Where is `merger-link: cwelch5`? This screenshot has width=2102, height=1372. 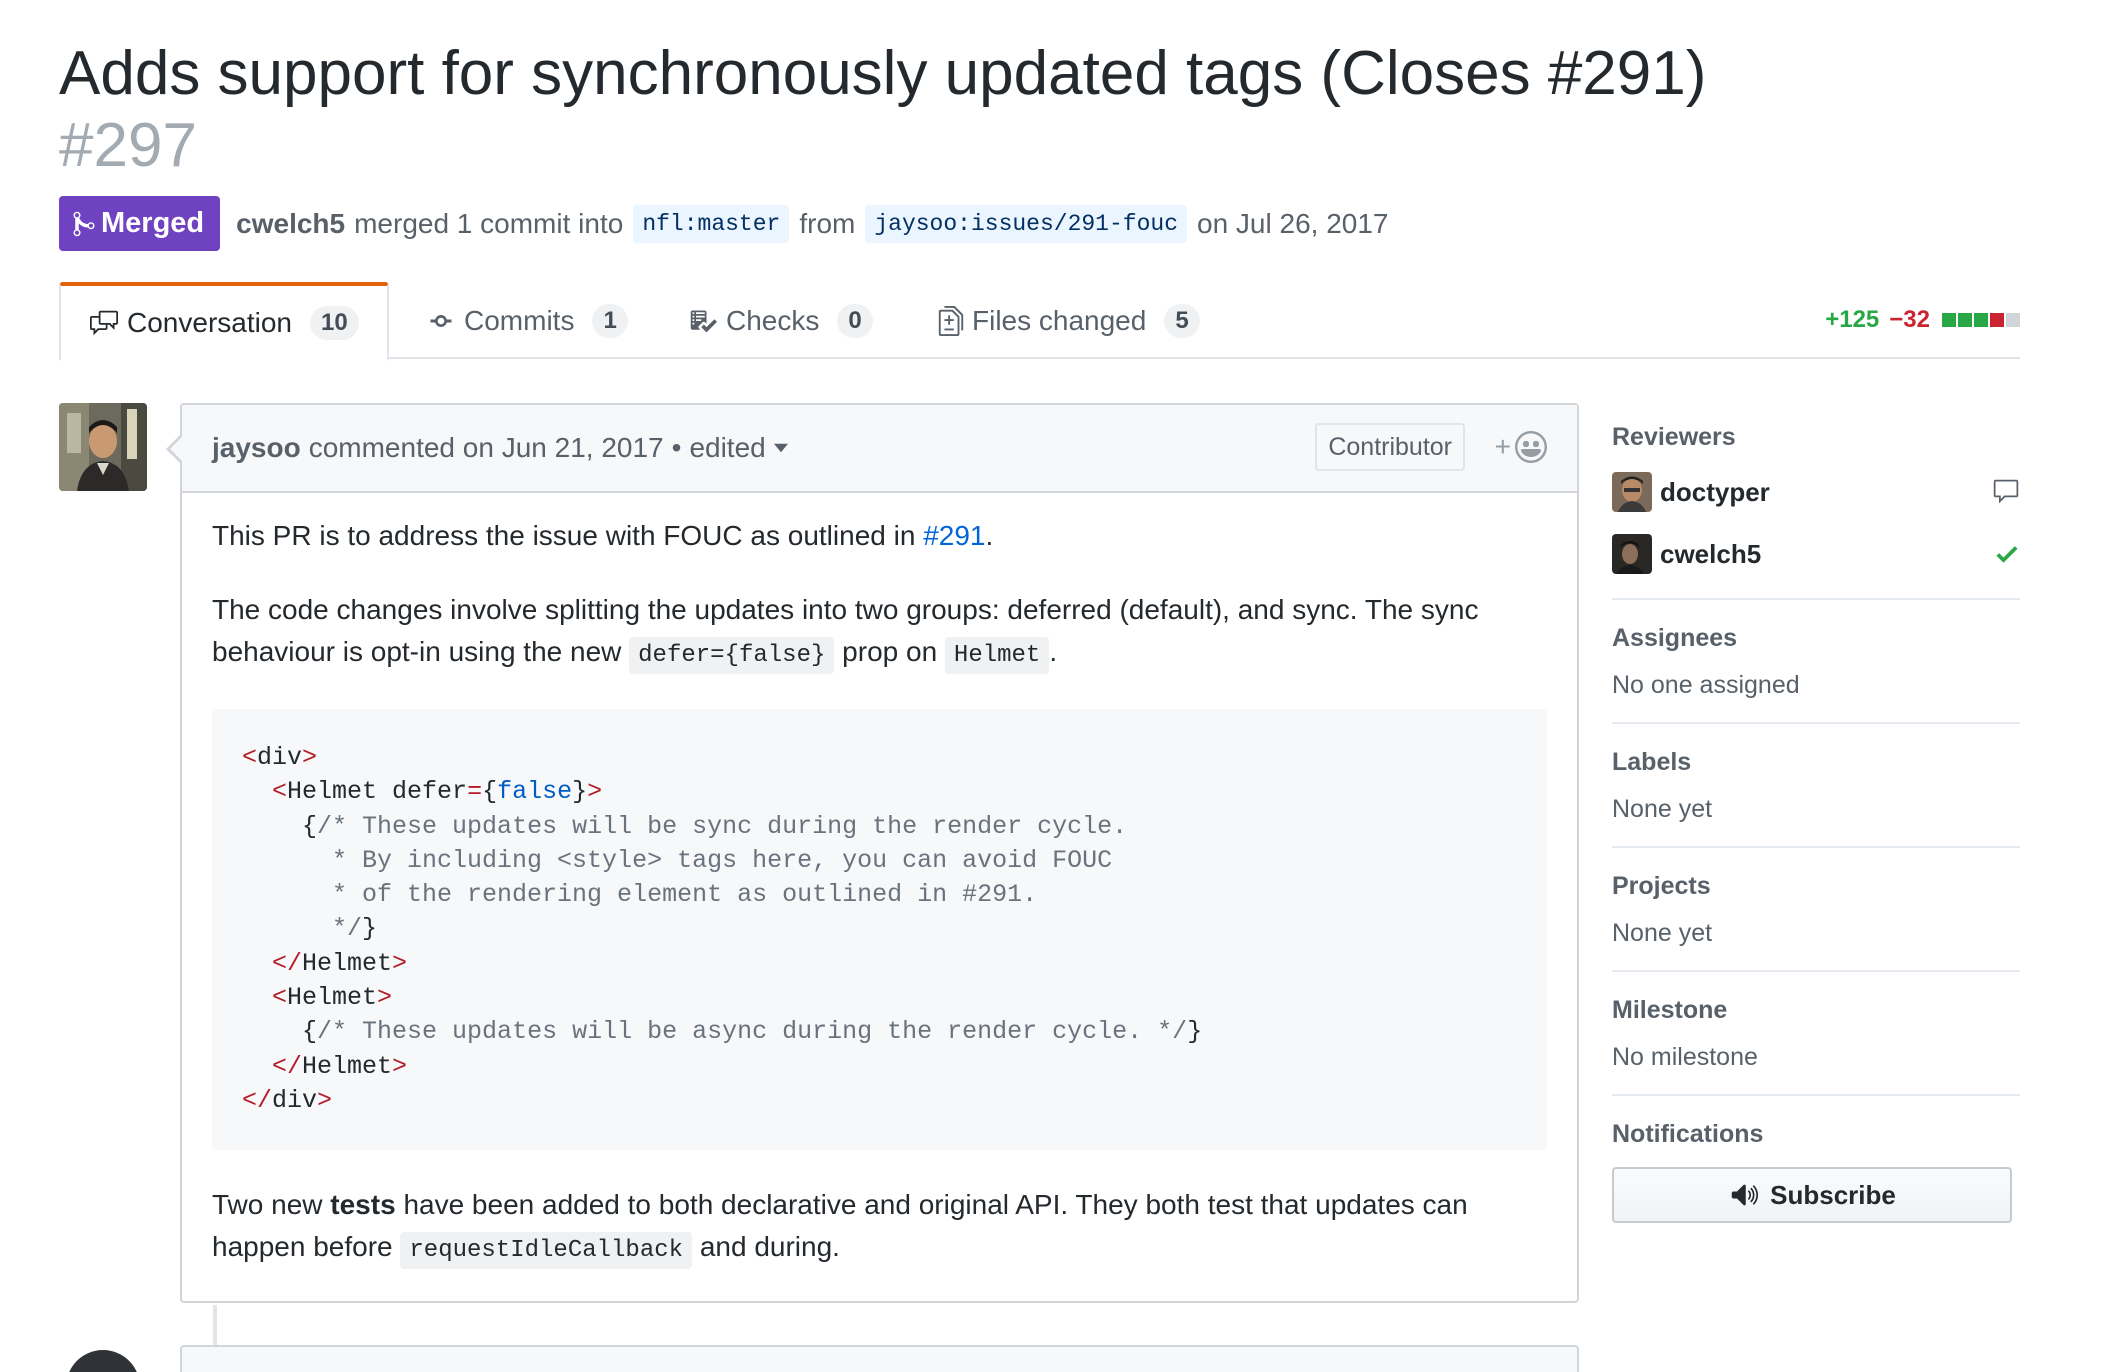 merger-link: cwelch5 is located at coordinates (290, 224).